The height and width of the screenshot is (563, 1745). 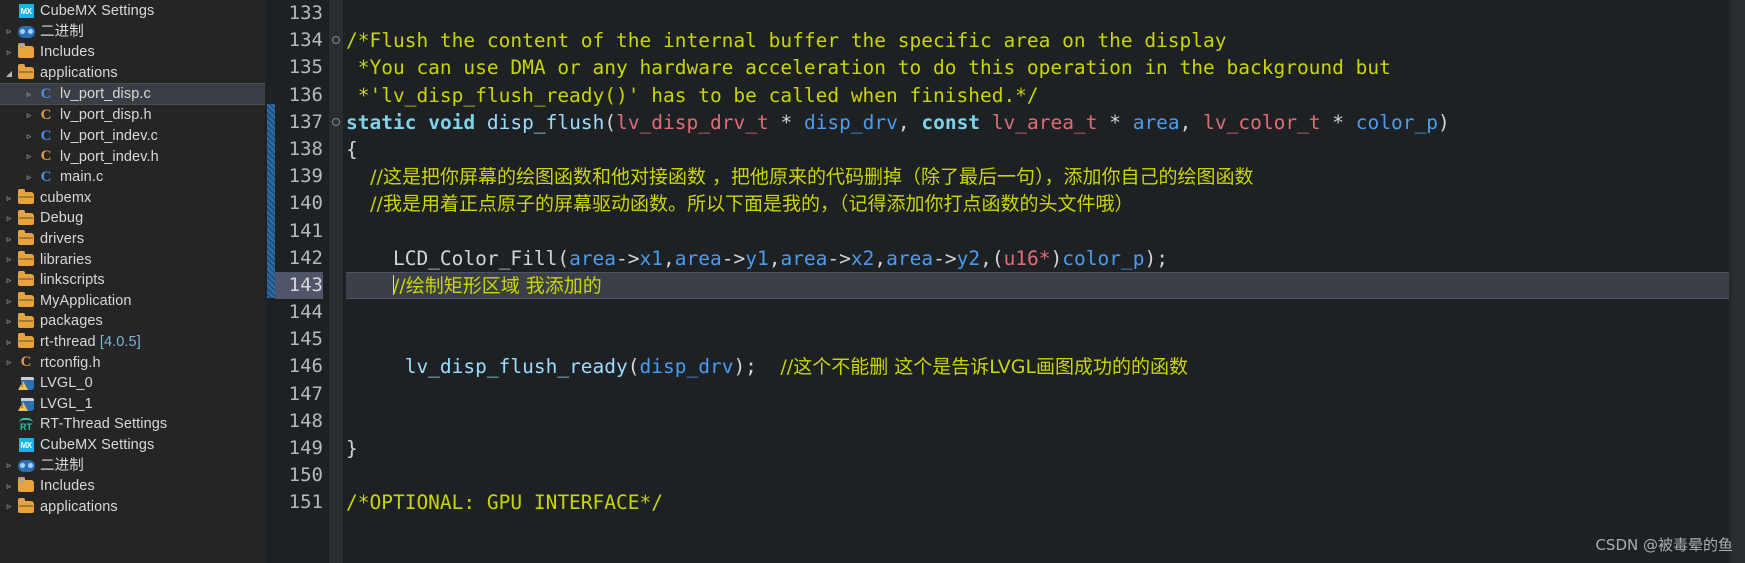 I want to click on tree-item-rtthread: rt-thread [4.0.5], so click(x=132, y=342).